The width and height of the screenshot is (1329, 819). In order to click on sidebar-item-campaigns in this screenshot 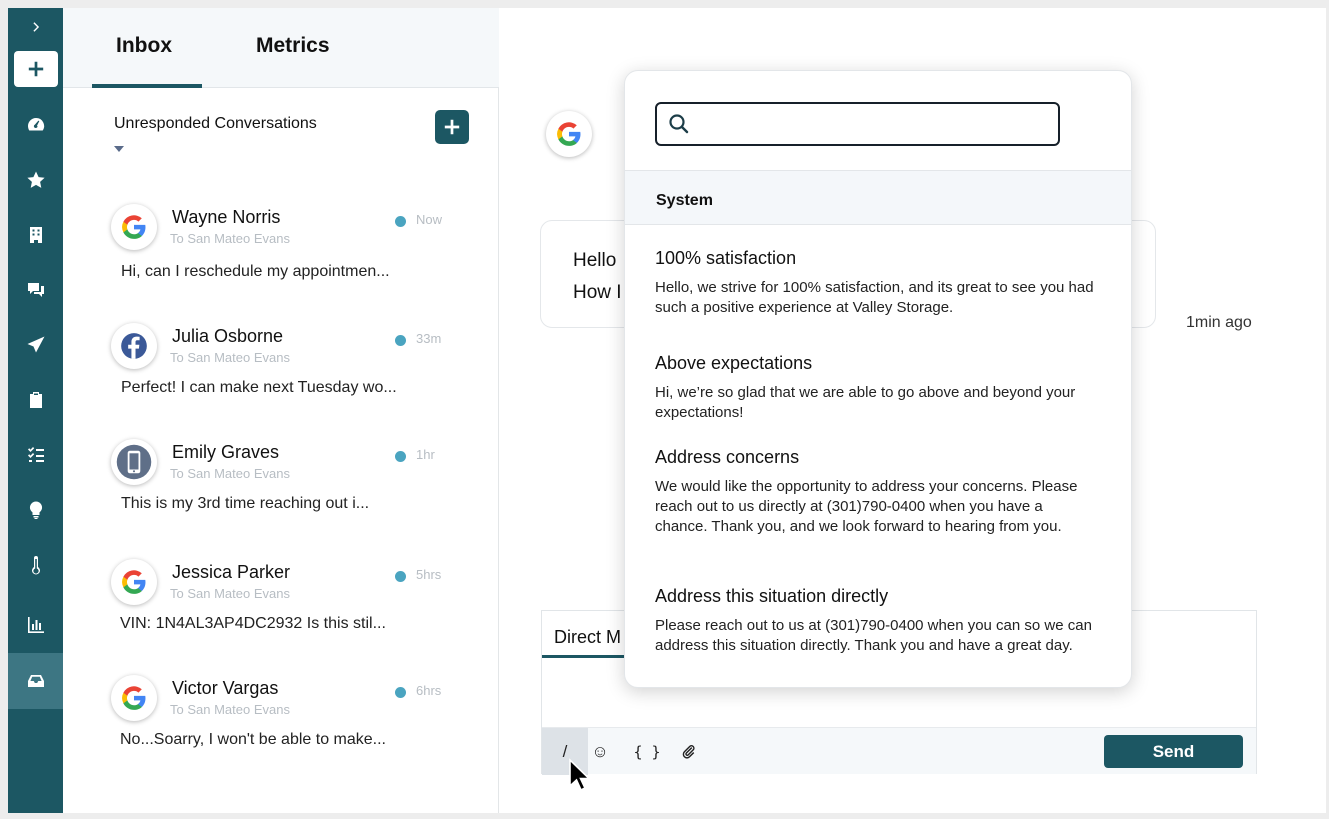, I will do `click(35, 345)`.